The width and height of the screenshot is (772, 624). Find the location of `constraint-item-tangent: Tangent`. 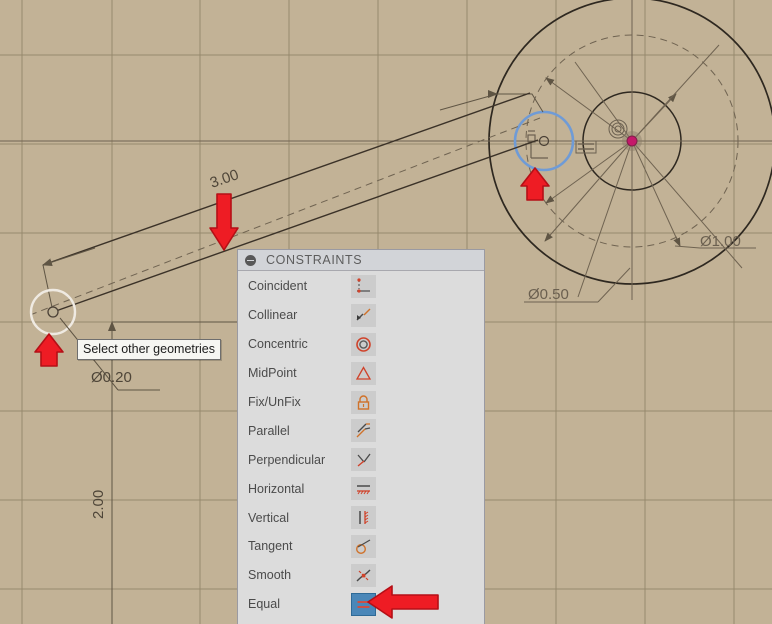

constraint-item-tangent: Tangent is located at coordinates (361, 546).